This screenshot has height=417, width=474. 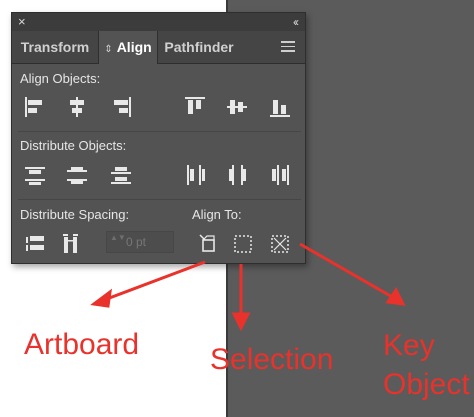 What do you see at coordinates (75, 214) in the screenshot?
I see `distribute-spacing-label: Distribute Spacing:` at bounding box center [75, 214].